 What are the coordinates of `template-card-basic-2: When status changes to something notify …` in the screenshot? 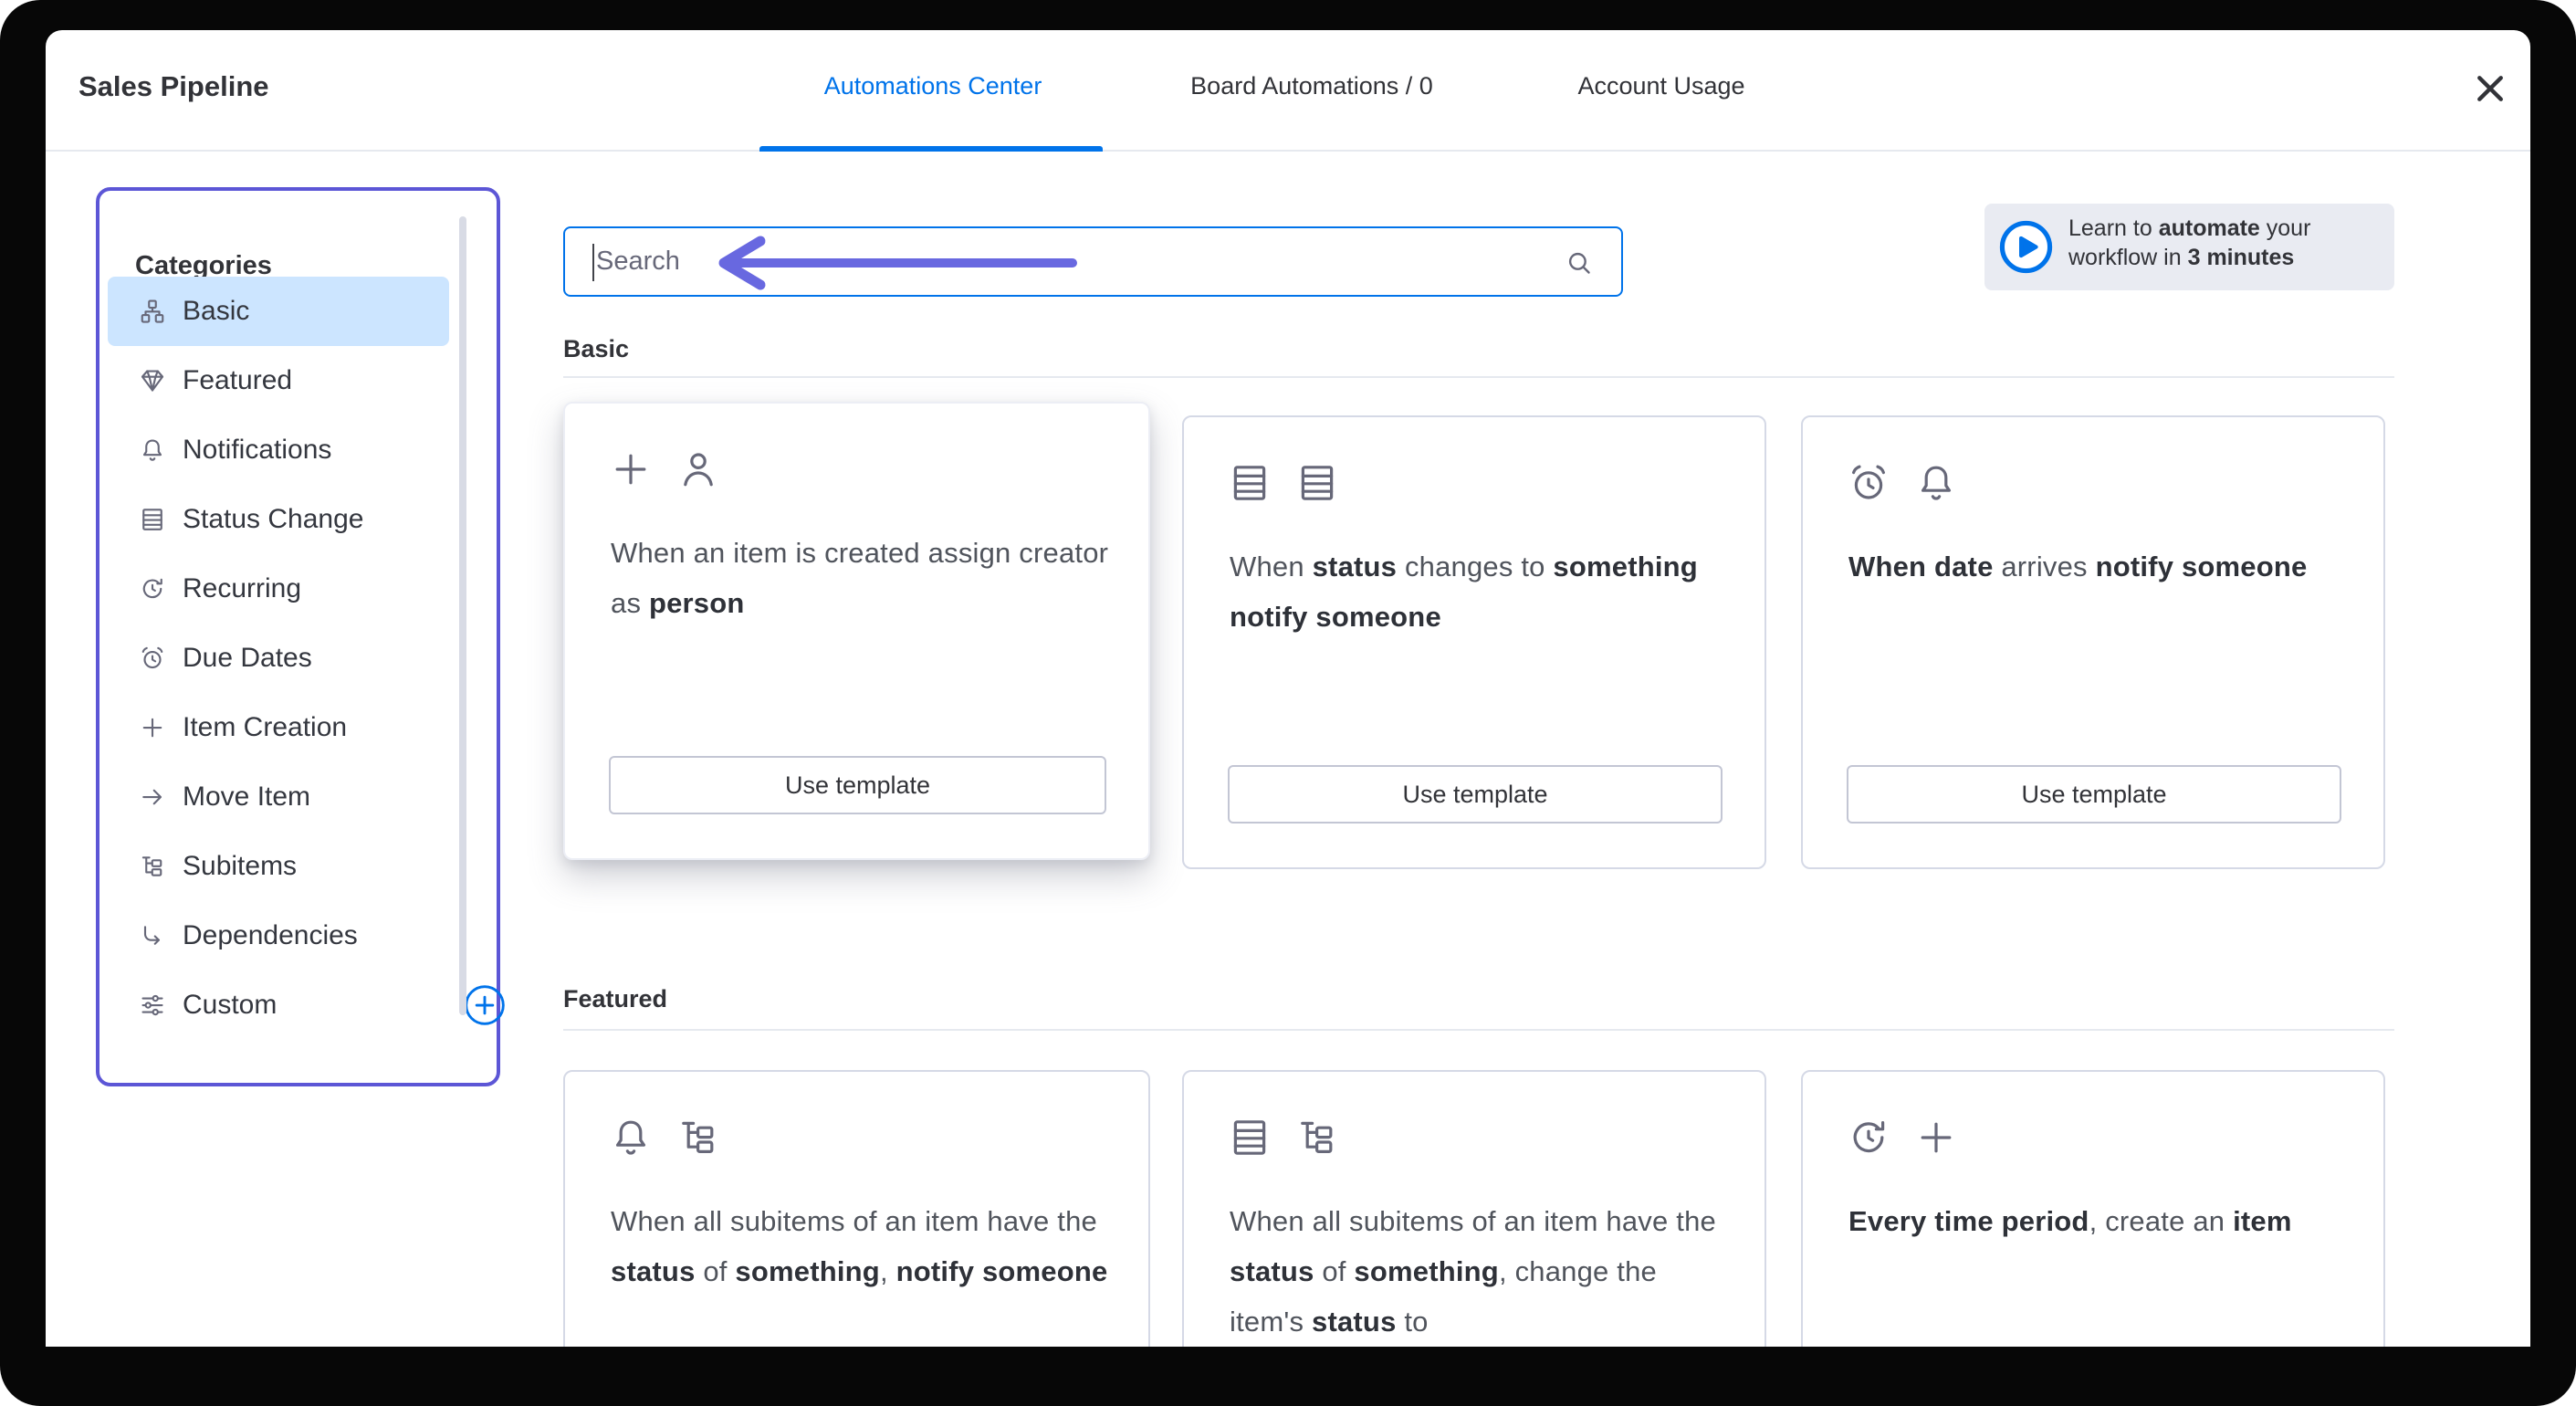 It's located at (1474, 642).